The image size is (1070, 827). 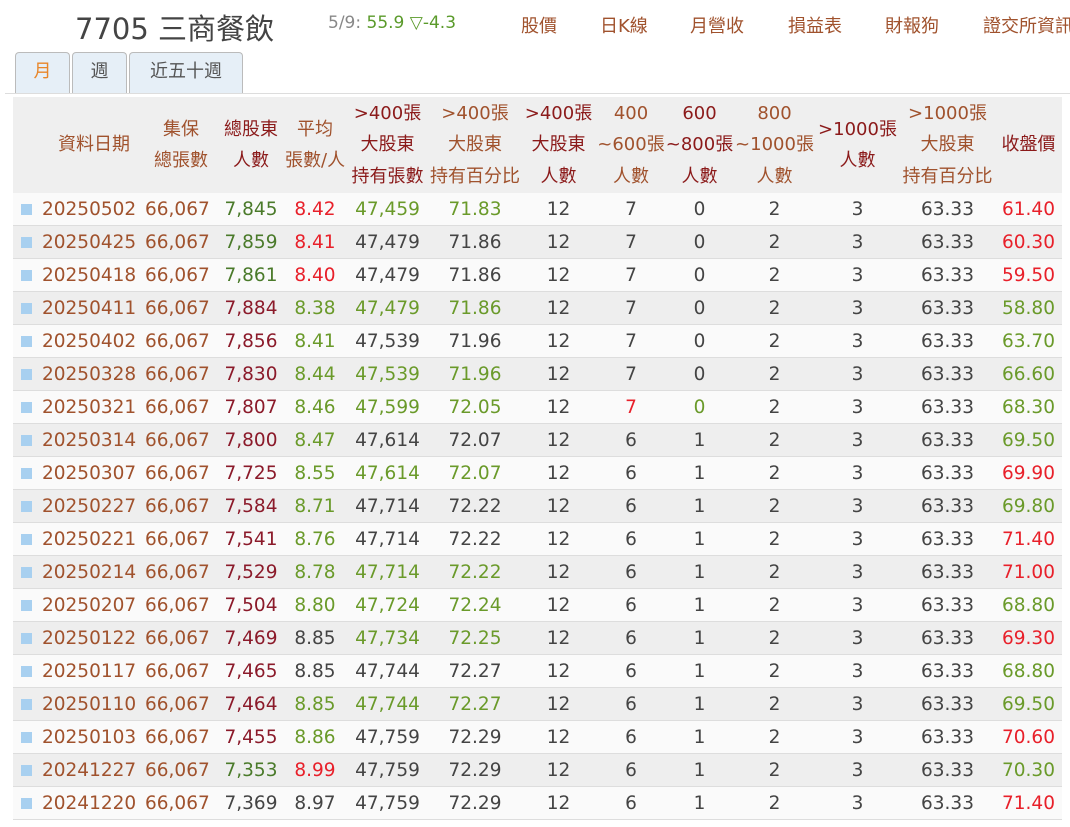 I want to click on nav-link-monthly-revenue: 月營收, so click(x=717, y=25).